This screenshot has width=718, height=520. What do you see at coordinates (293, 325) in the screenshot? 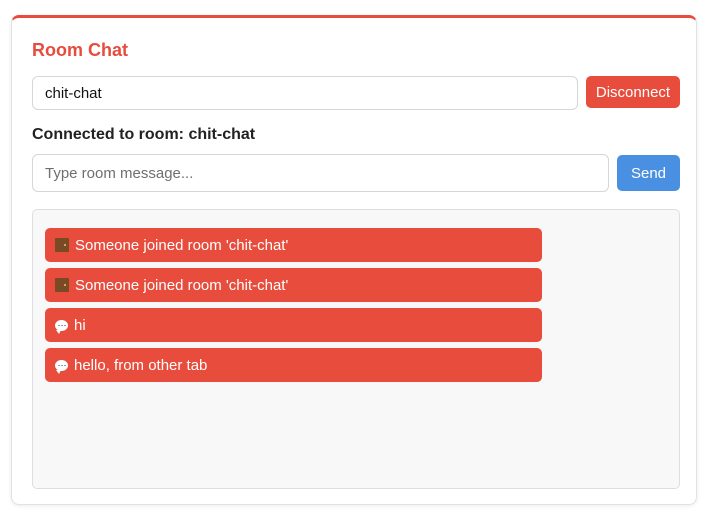
I see `message-item: hi` at bounding box center [293, 325].